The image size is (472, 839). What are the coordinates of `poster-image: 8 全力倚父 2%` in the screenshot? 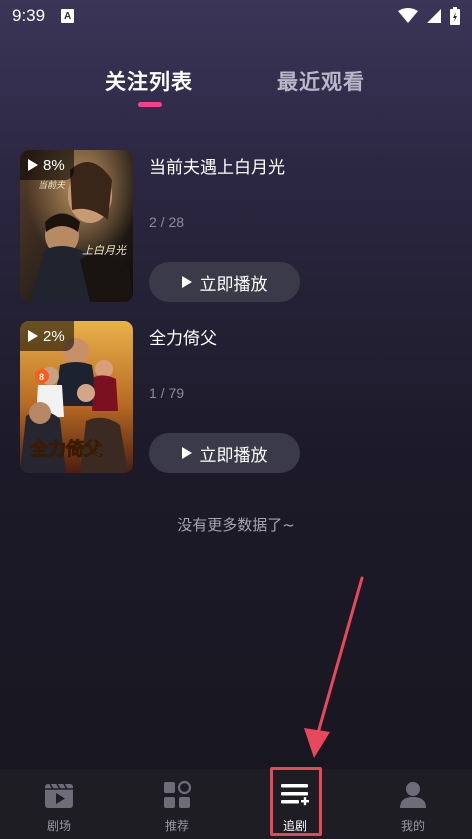 It's located at (76, 397).